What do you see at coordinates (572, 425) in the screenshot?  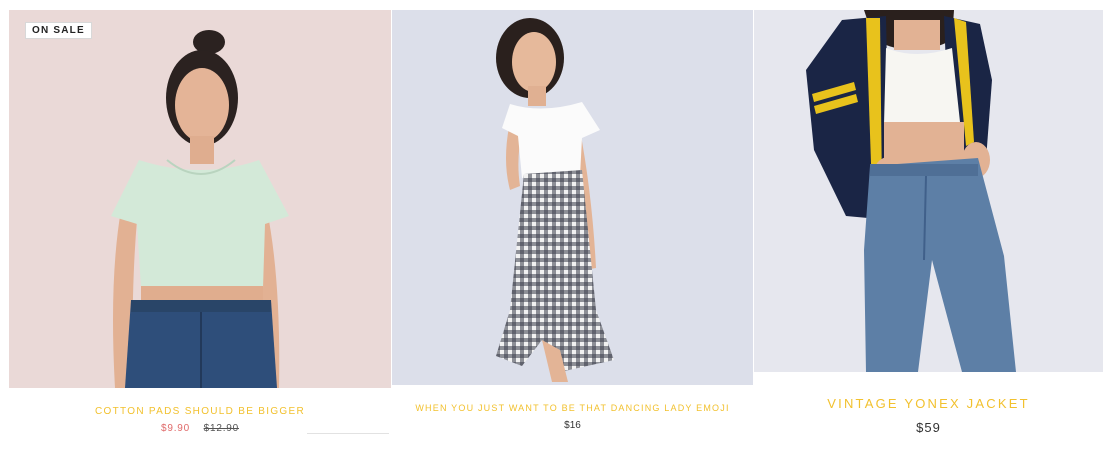 I see `price: $16` at bounding box center [572, 425].